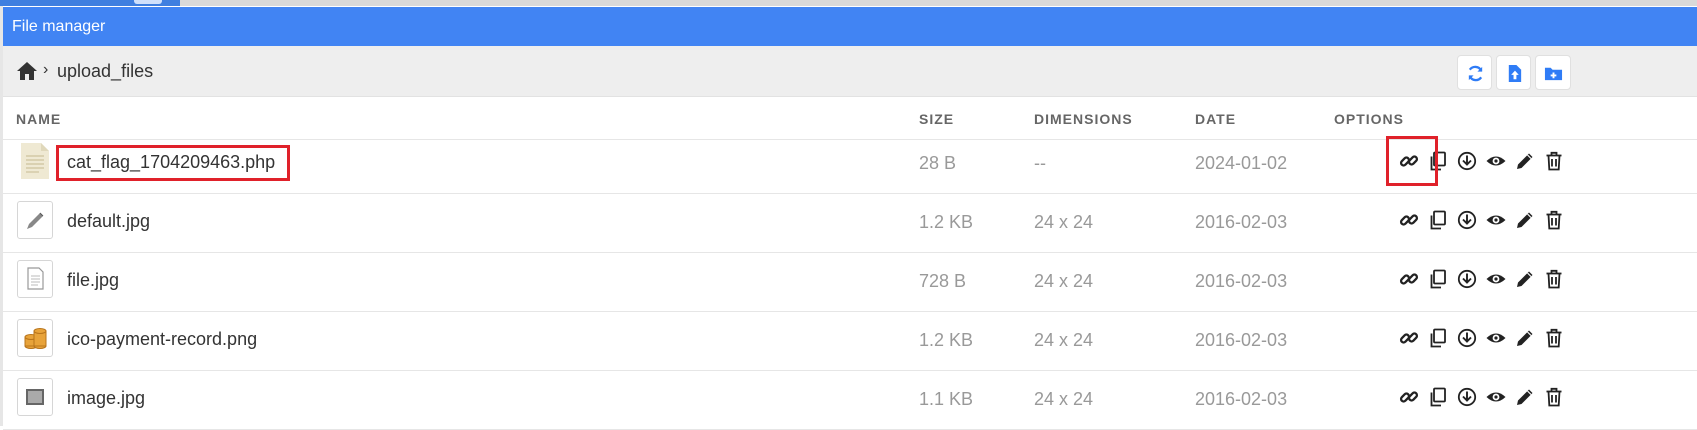 The width and height of the screenshot is (1697, 430). Describe the element at coordinates (1215, 119) in the screenshot. I see `column-date: DATE` at that location.